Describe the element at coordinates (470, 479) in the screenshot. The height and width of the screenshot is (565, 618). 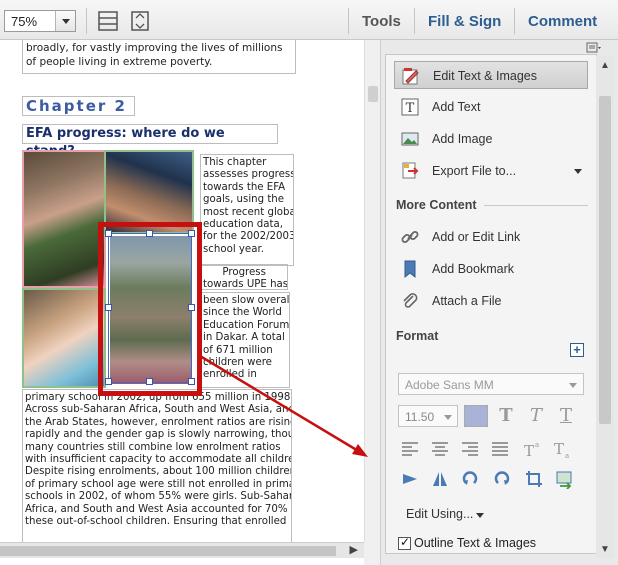
I see `rotate-left-icon` at that location.